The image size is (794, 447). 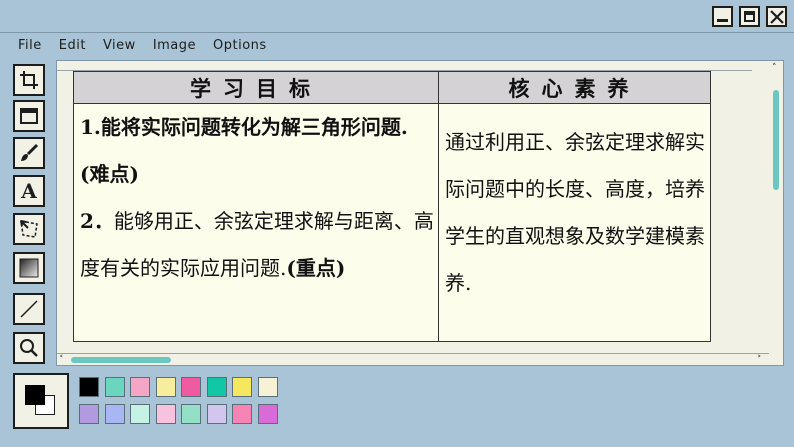 I want to click on header-core-literacy: 核心素养, so click(x=574, y=87).